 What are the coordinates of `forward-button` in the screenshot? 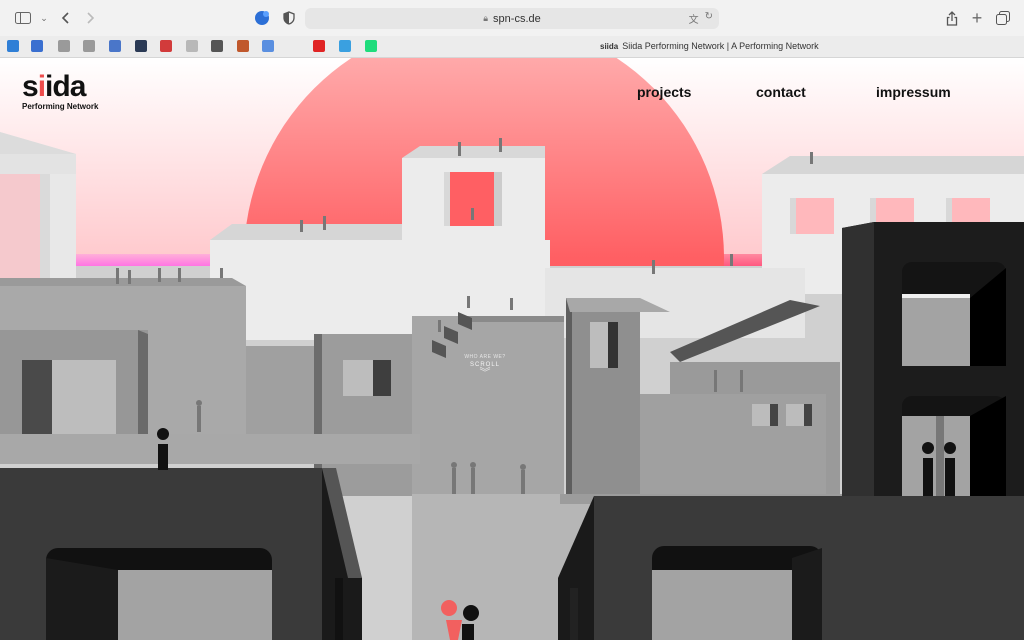 It's located at (91, 18).